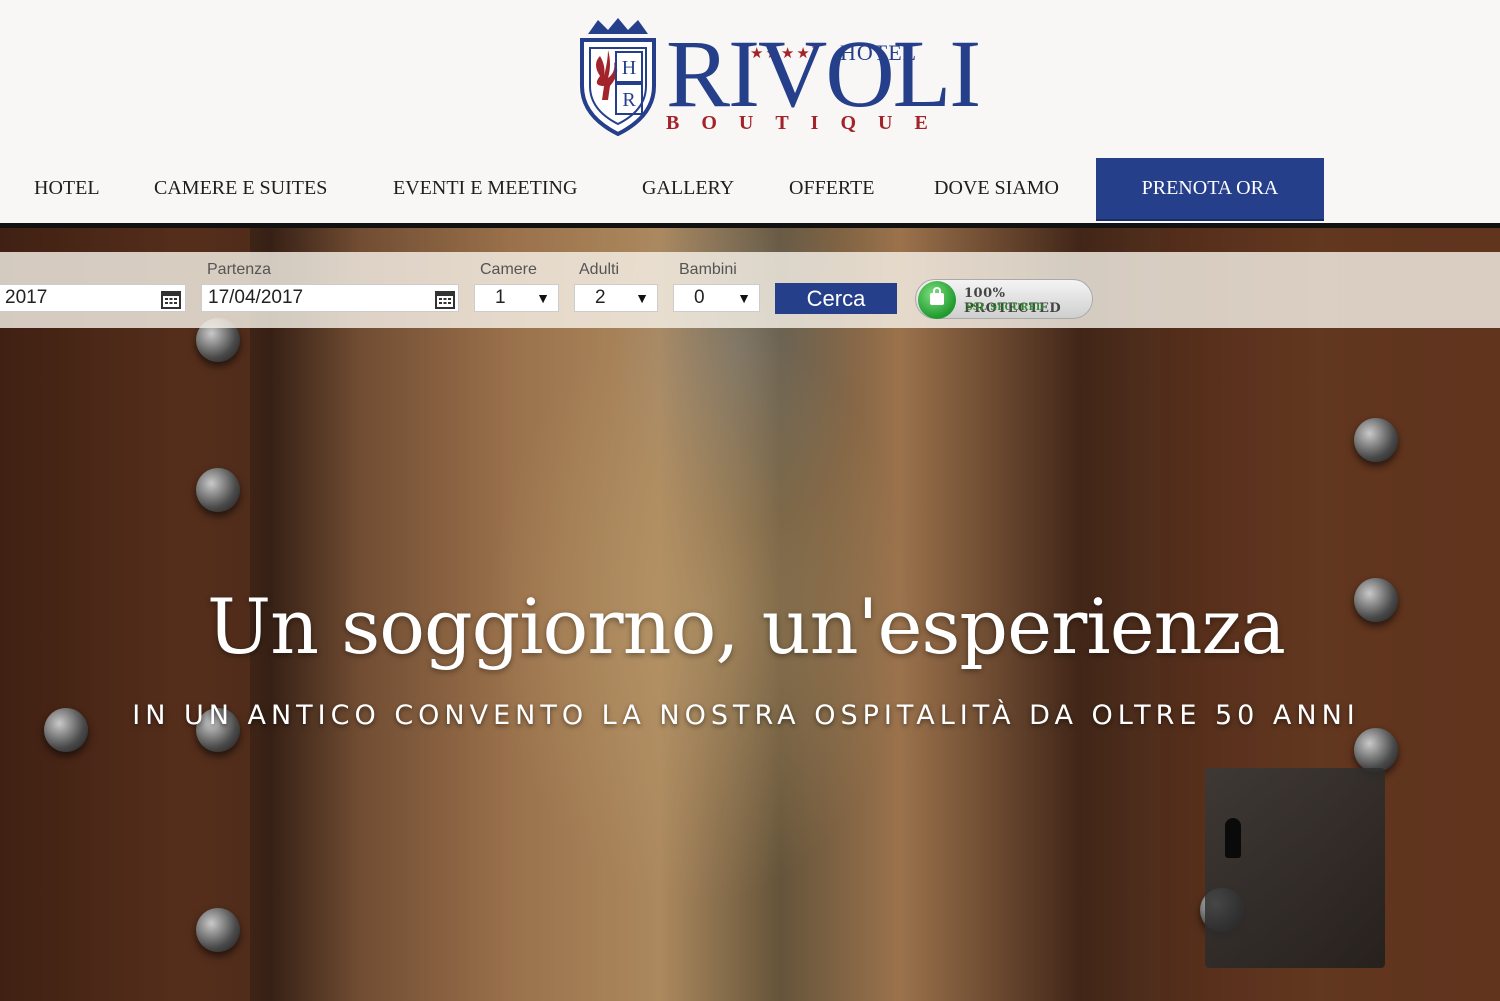  Describe the element at coordinates (1005, 308) in the screenshot. I see `ssl-subtitle: SSL SECURED` at that location.